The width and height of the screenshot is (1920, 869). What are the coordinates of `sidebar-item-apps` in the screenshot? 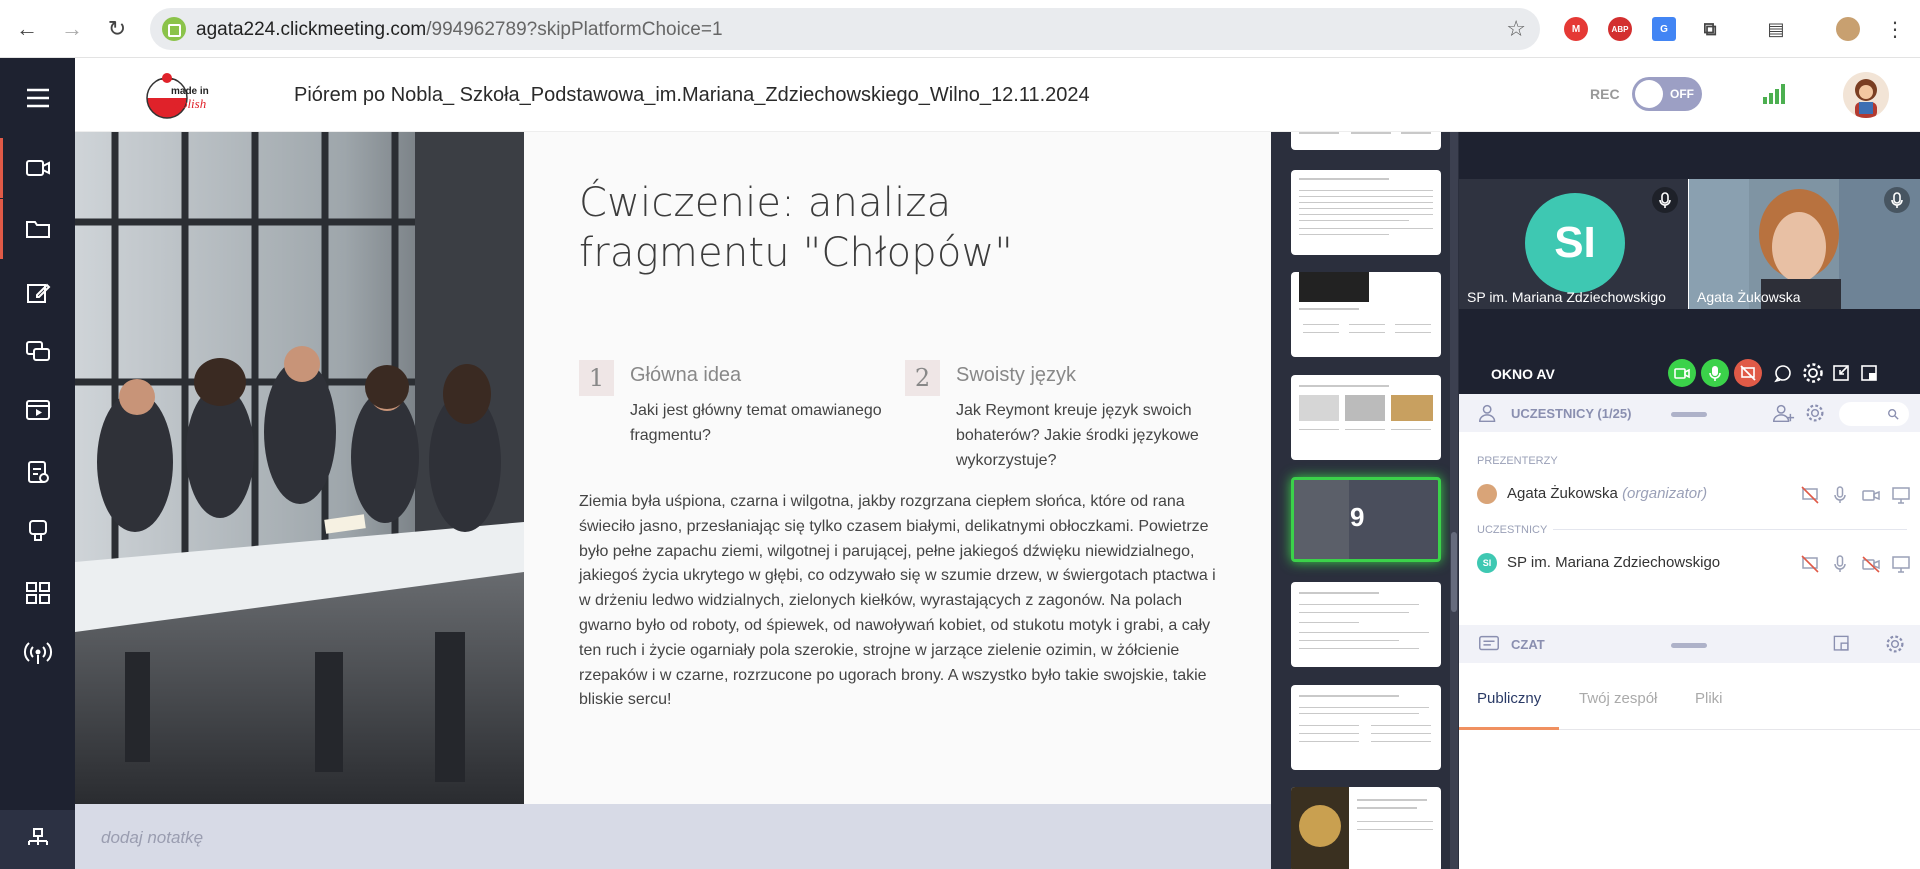 It's located at (37, 593).